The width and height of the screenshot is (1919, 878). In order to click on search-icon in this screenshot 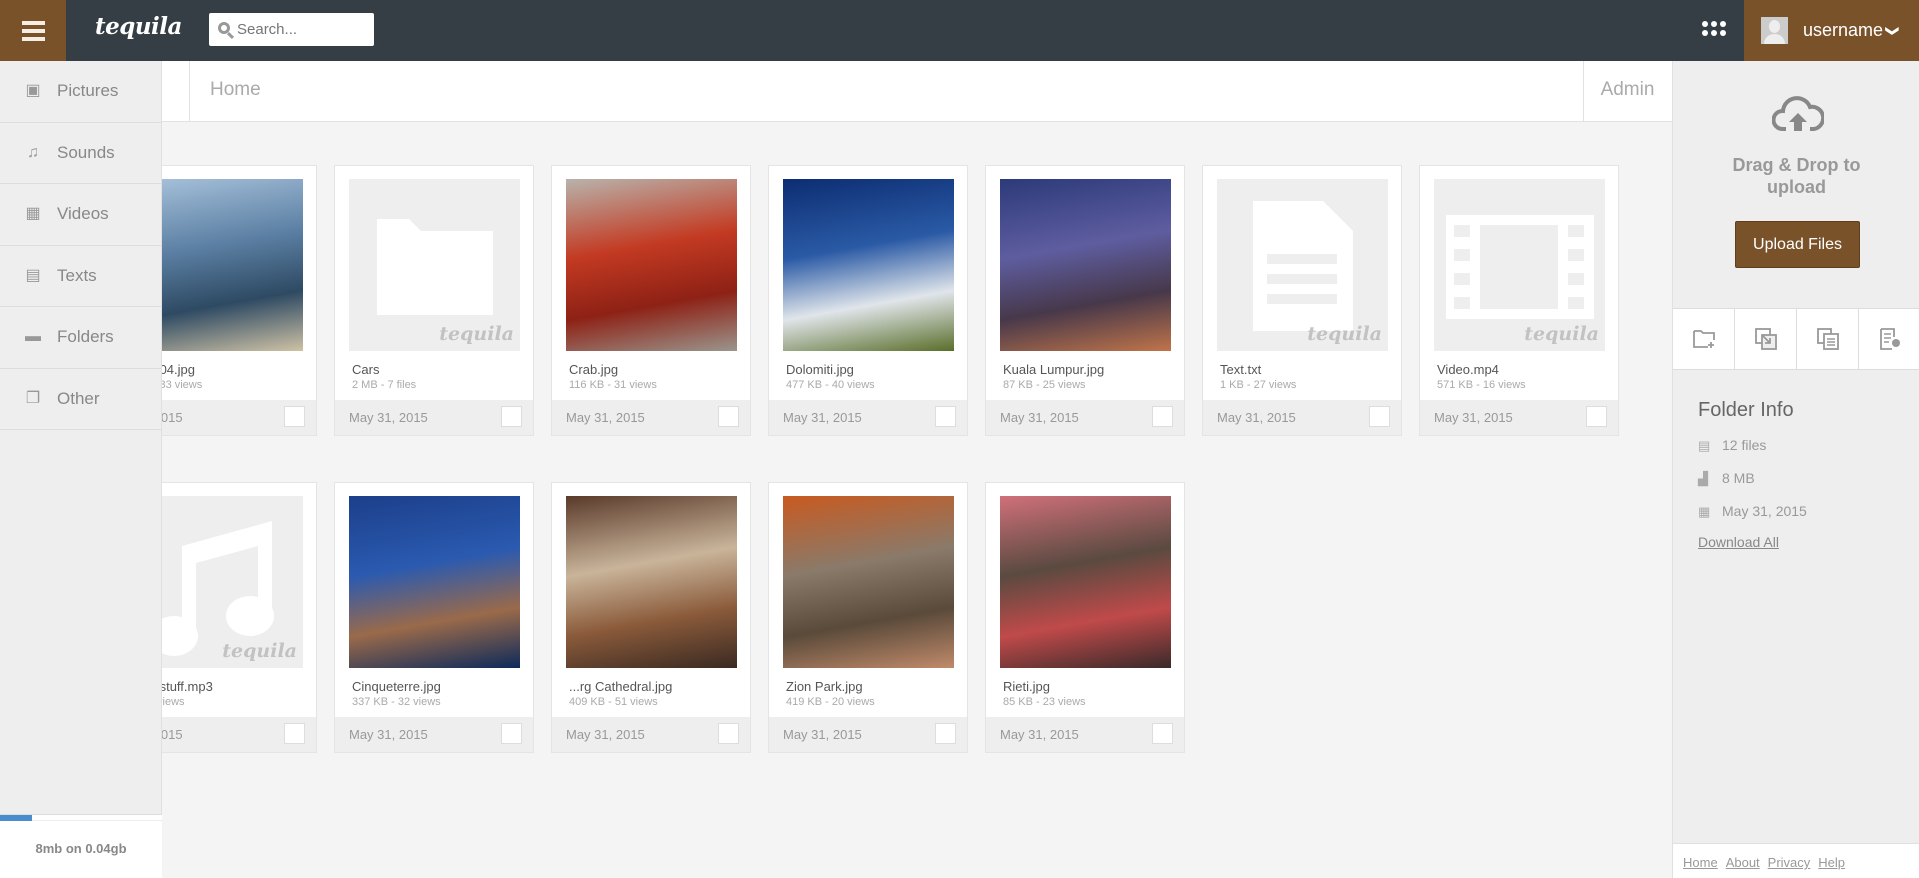, I will do `click(224, 28)`.